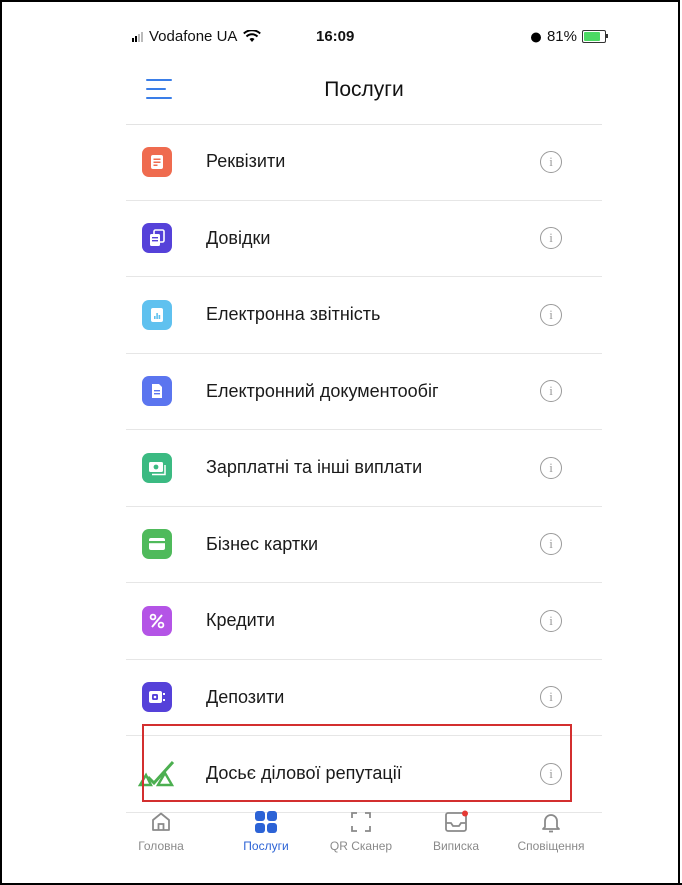 Image resolution: width=682 pixels, height=885 pixels. What do you see at coordinates (262, 543) in the screenshot?
I see `service-label: Бізнес картки` at bounding box center [262, 543].